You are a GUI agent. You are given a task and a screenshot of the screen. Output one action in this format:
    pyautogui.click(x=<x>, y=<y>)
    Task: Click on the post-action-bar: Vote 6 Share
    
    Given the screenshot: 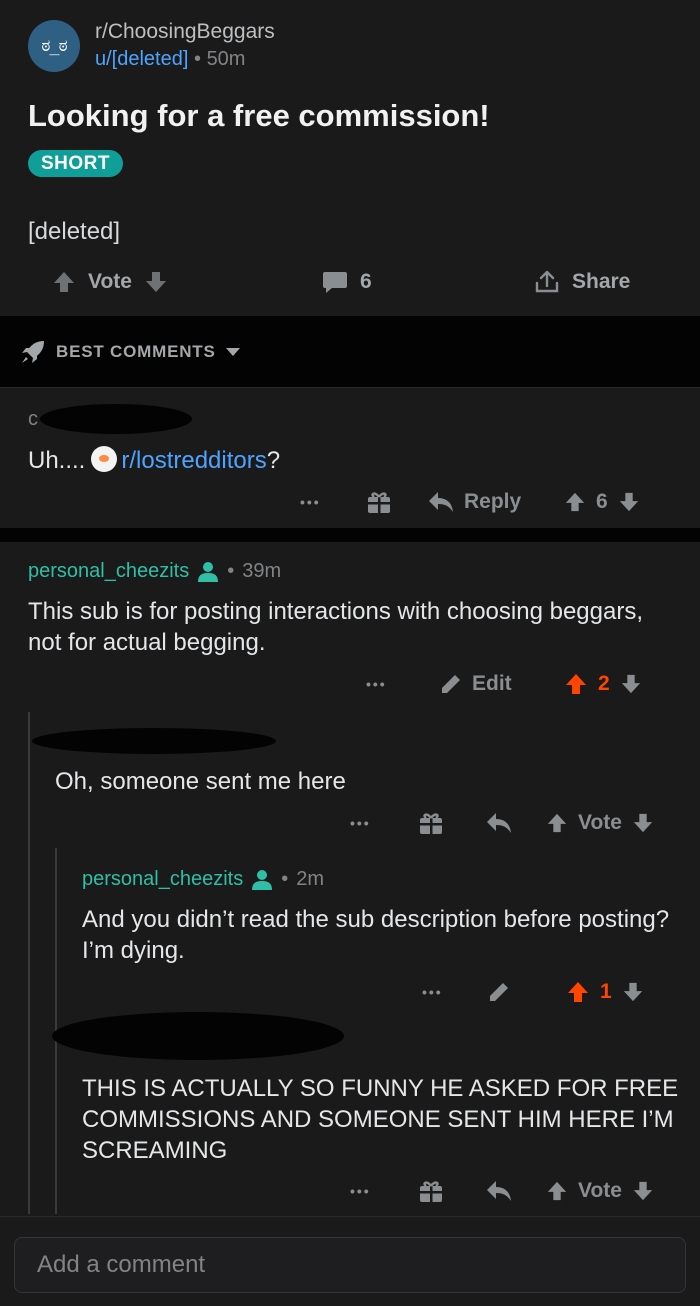 What is the action you would take?
    pyautogui.click(x=350, y=282)
    